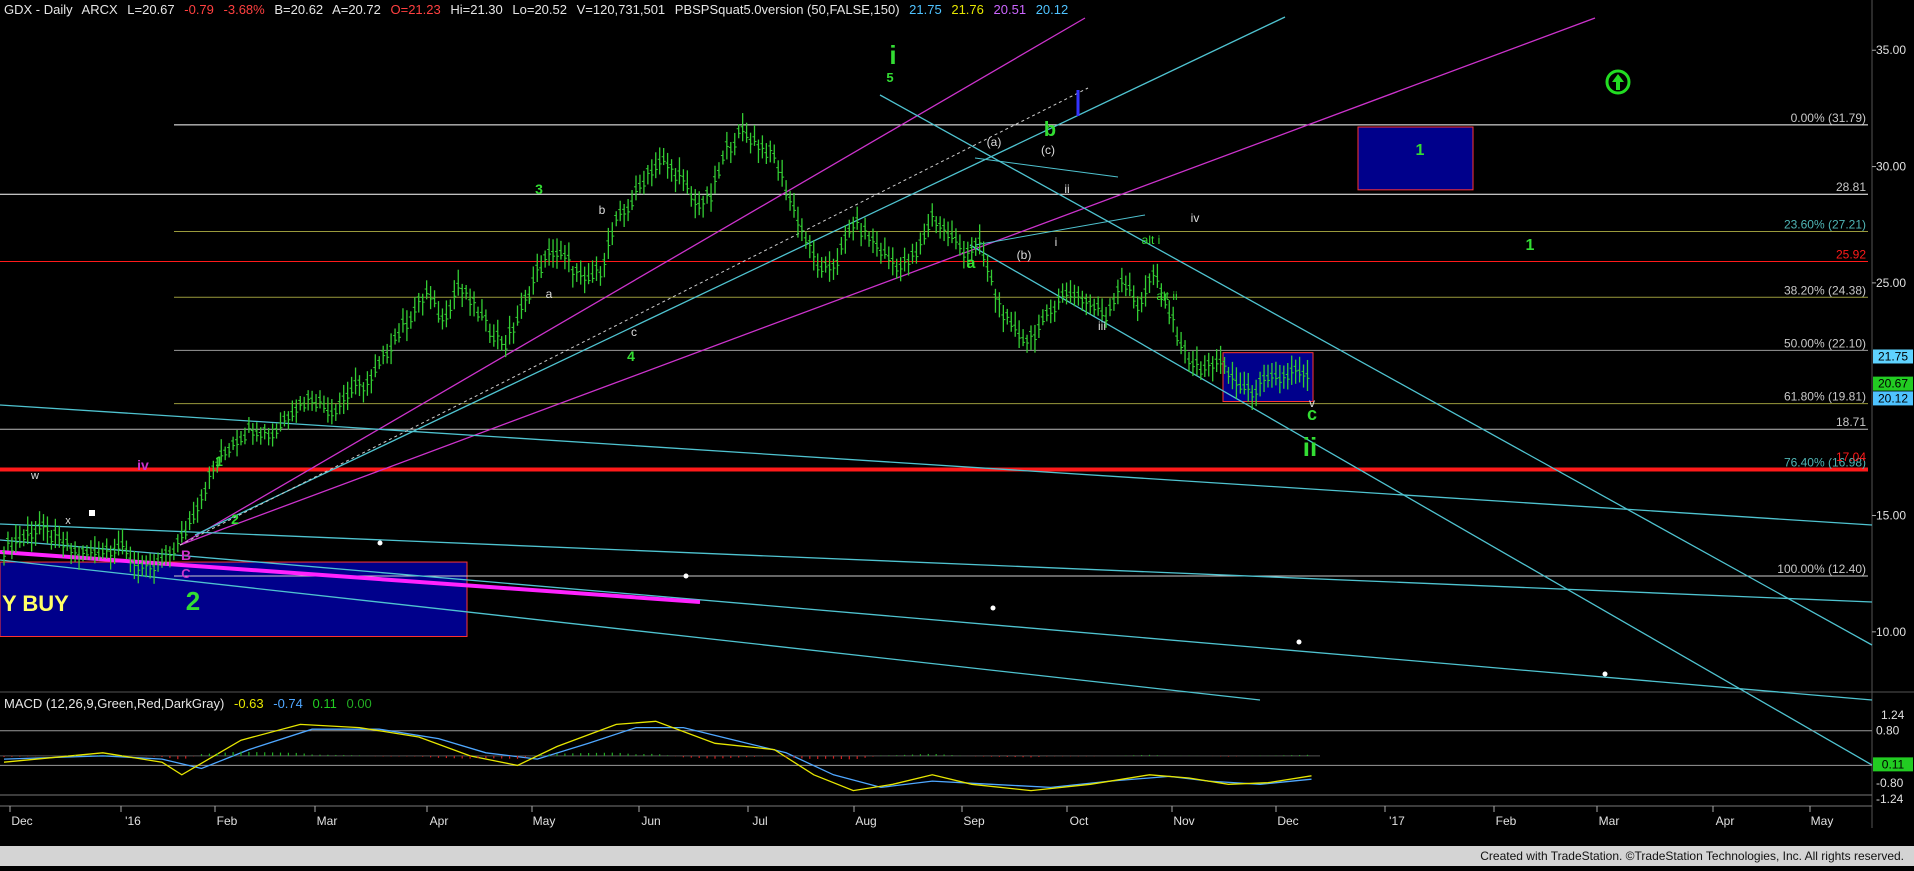  I want to click on wave-label: 5, so click(889, 77).